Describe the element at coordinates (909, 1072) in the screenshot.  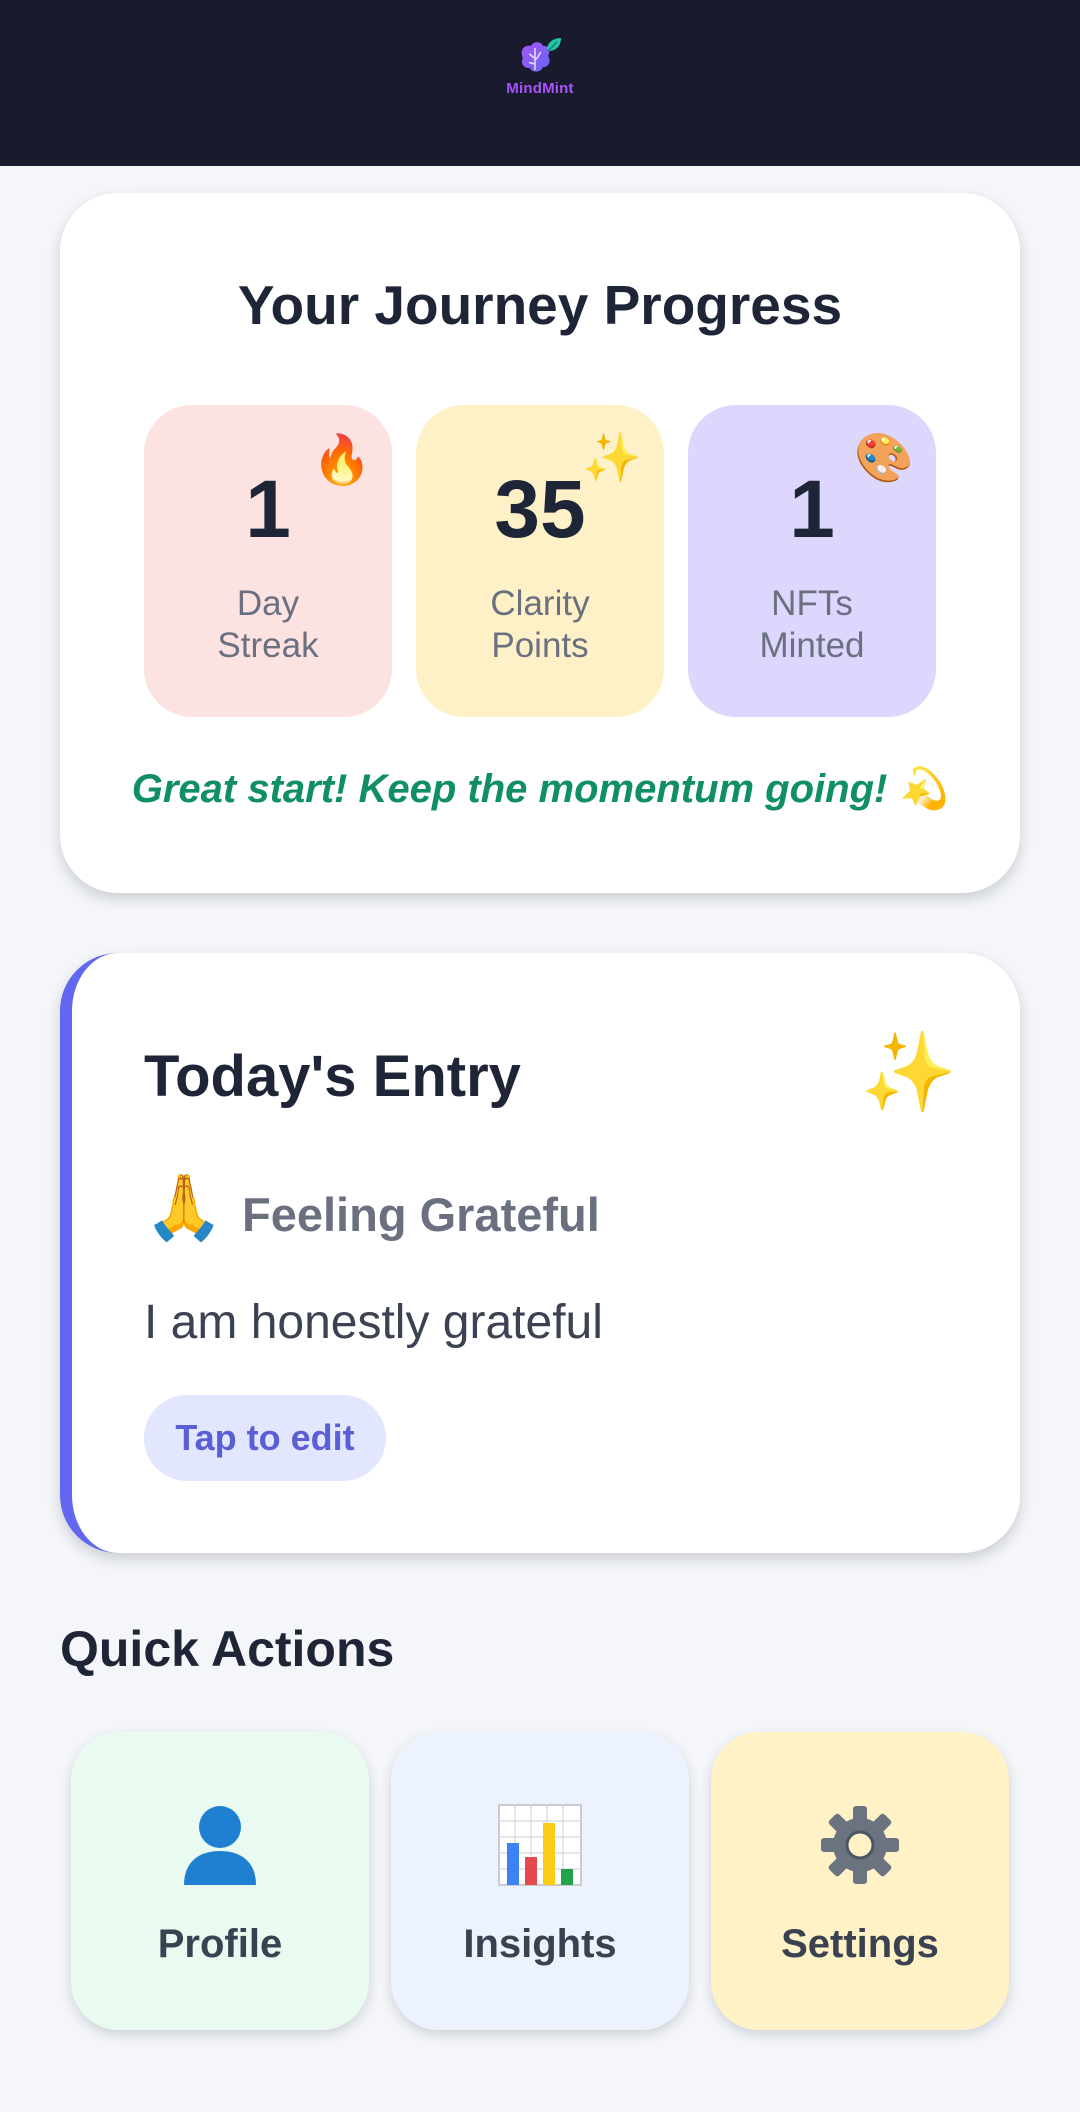
I see `sparkles-icon: ✨` at that location.